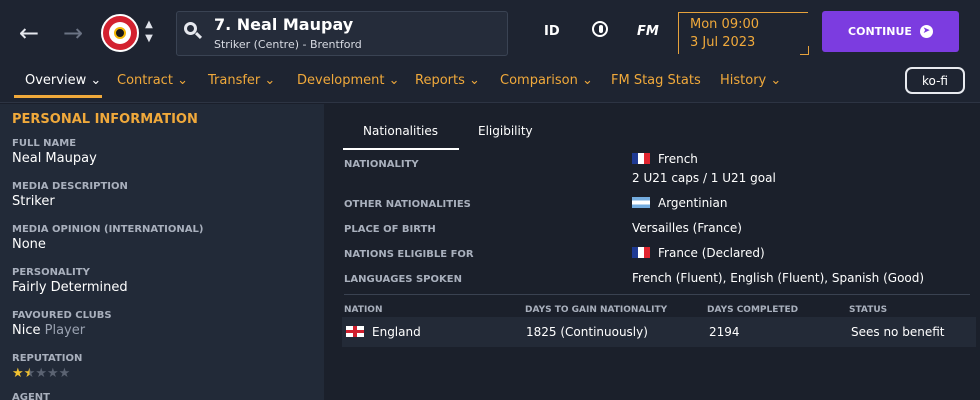  I want to click on nations-eligible-value: France (Declared), so click(698, 253).